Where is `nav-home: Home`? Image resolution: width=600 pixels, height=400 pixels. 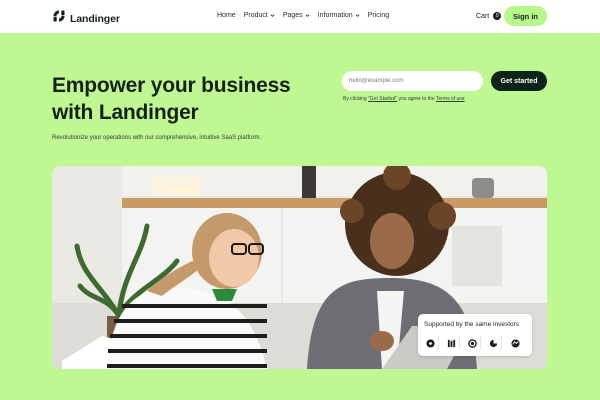 nav-home: Home is located at coordinates (226, 15).